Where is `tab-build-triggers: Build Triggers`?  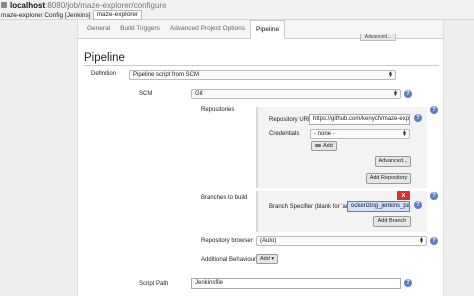
tab-build-triggers: Build Triggers is located at coordinates (140, 29).